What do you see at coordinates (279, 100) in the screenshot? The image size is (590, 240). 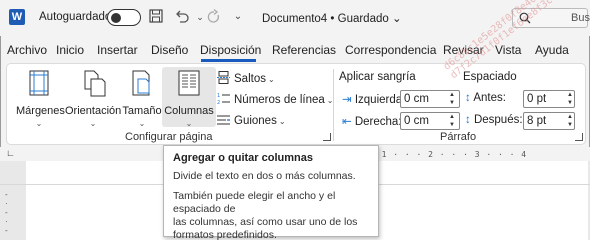 I see `line-numbers-label: Números de línea` at bounding box center [279, 100].